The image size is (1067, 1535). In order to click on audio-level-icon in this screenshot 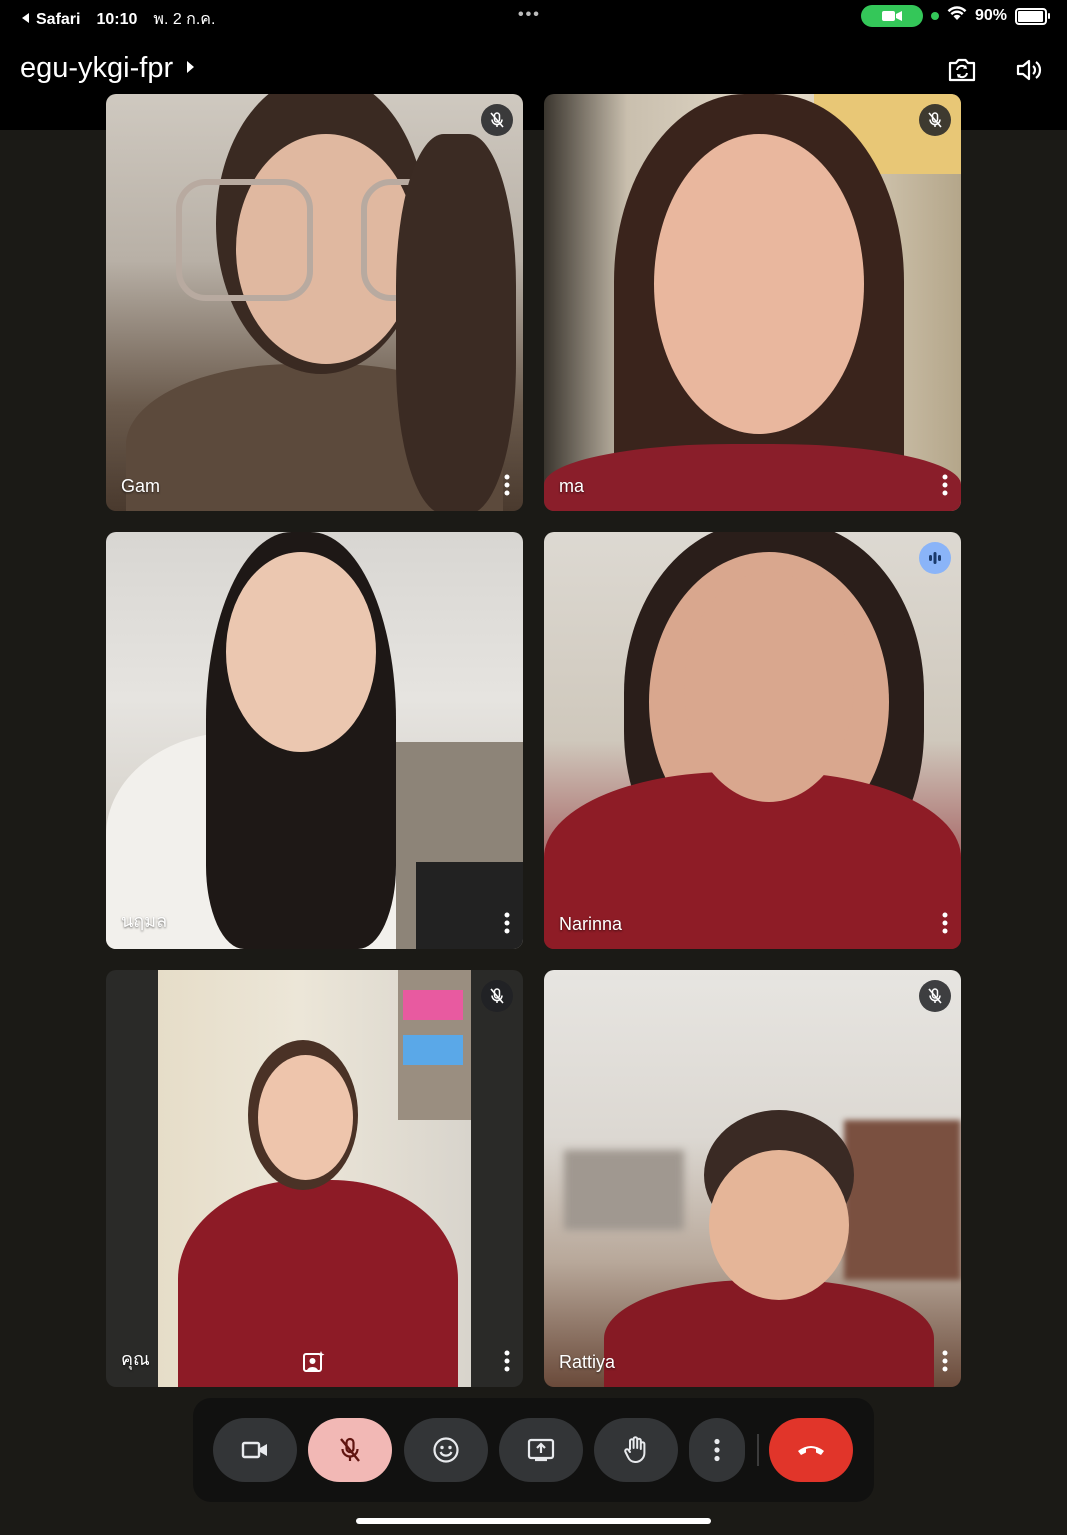, I will do `click(935, 558)`.